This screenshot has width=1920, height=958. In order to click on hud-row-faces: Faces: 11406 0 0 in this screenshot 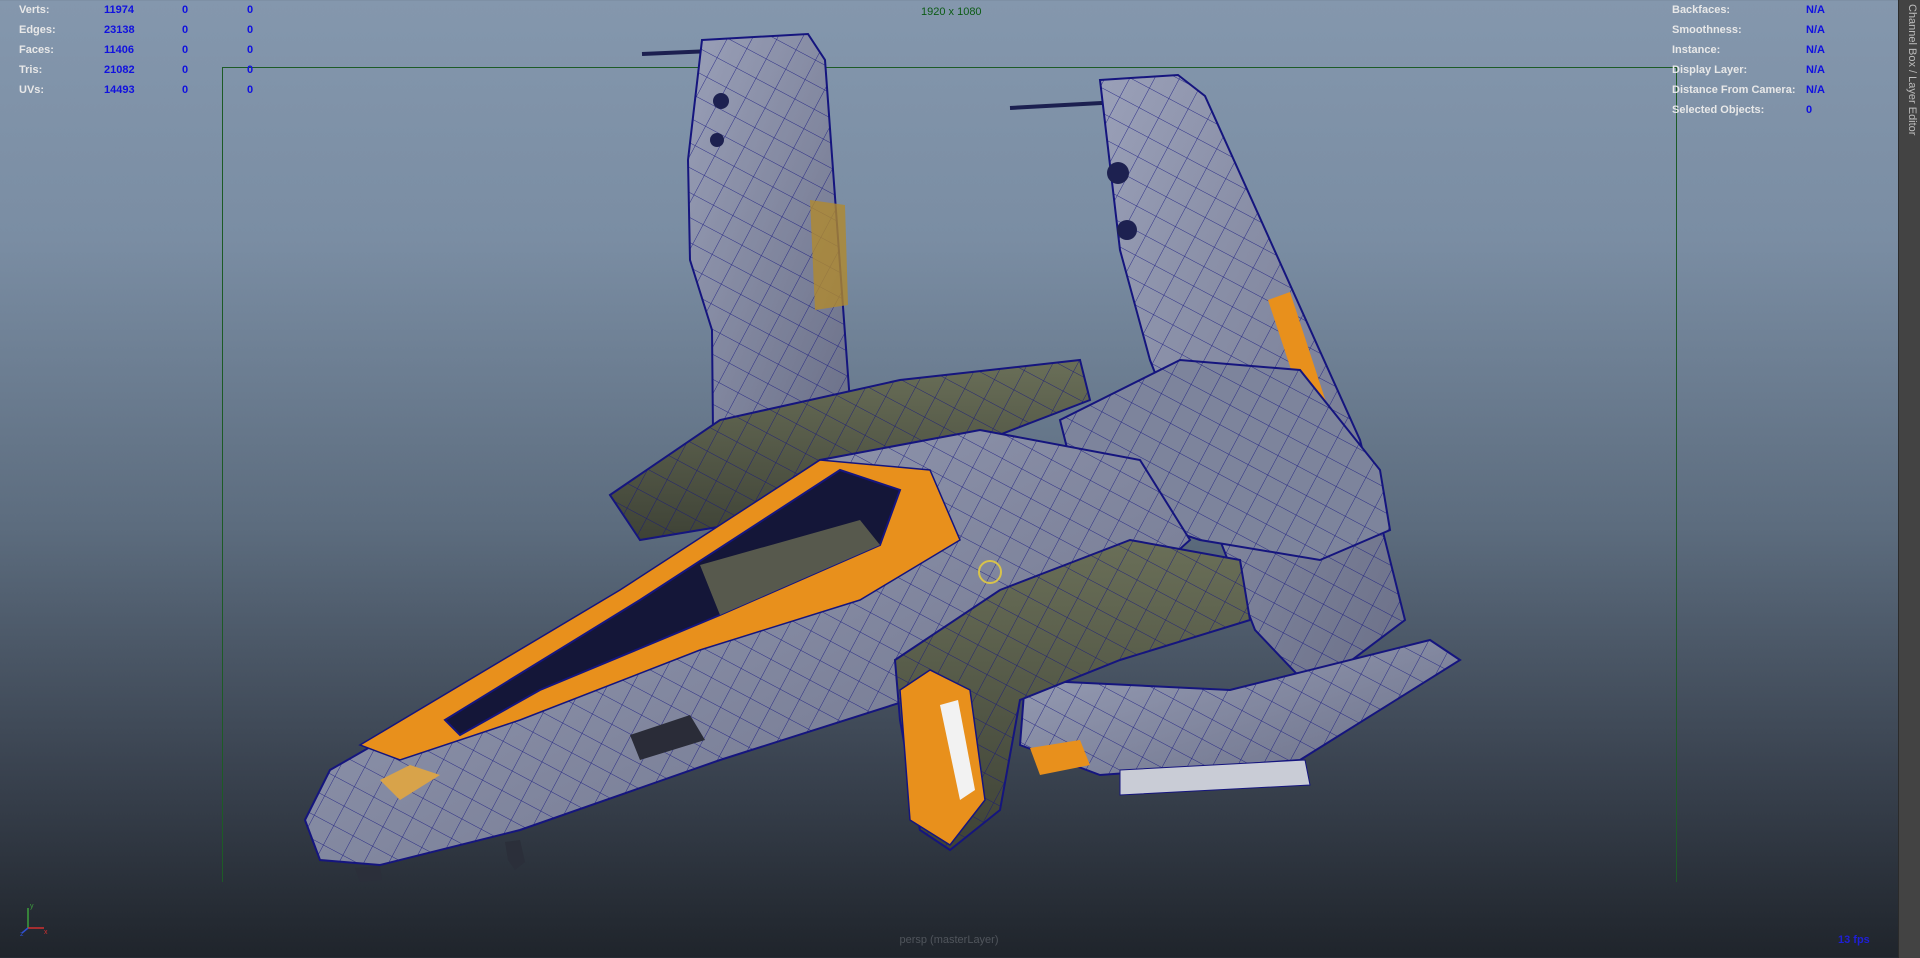, I will do `click(136, 50)`.